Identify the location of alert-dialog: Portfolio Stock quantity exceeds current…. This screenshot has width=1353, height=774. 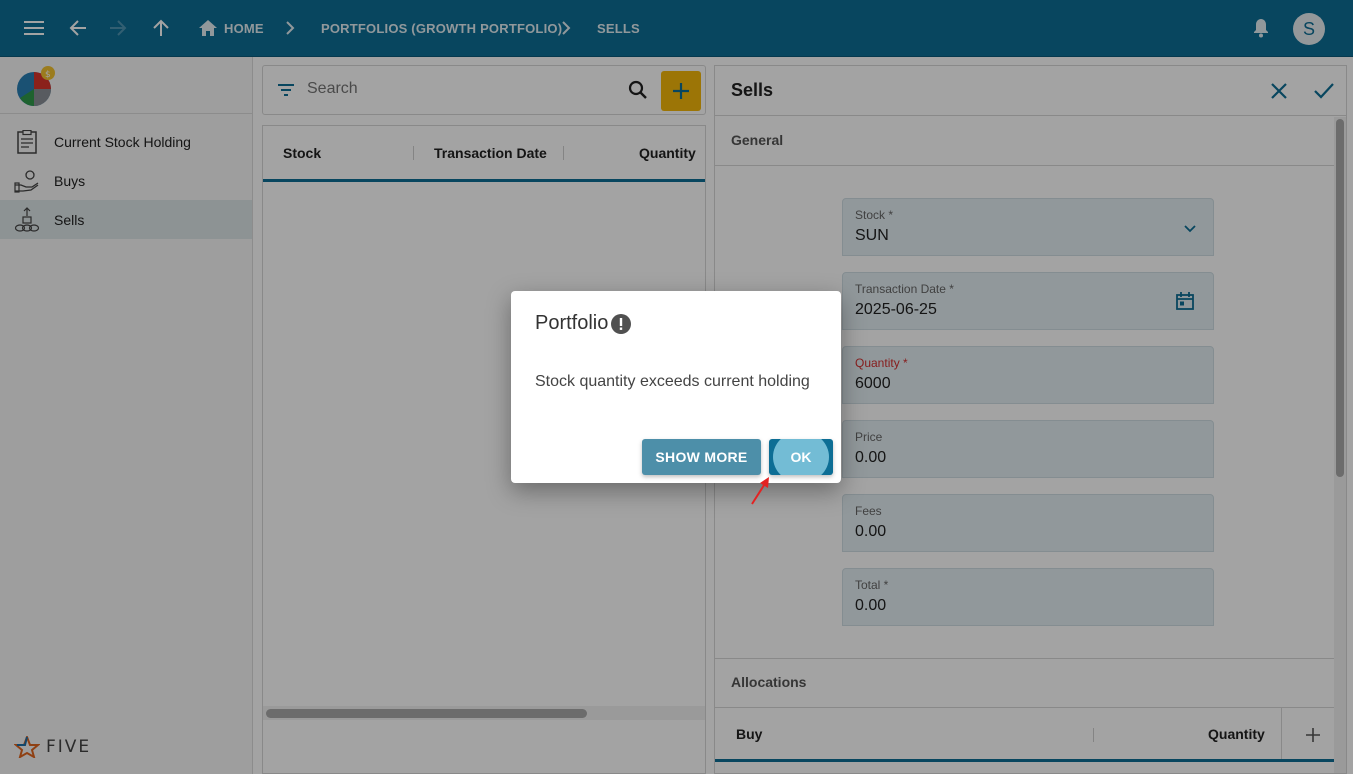
(676, 387).